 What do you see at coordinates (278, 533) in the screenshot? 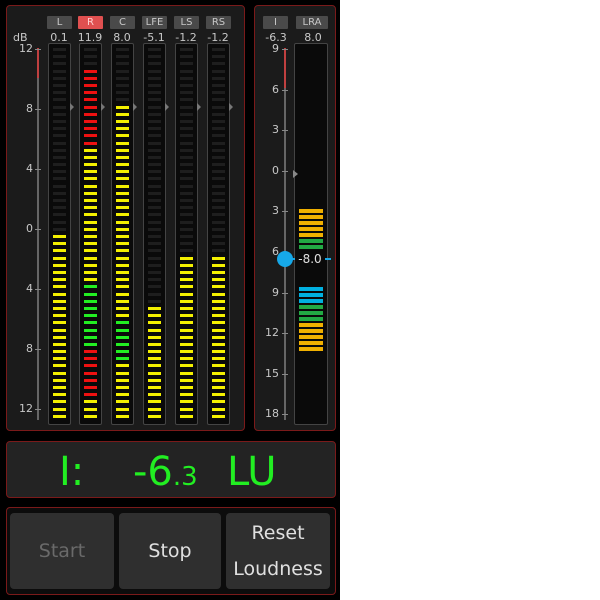
I see `reset-label-line1: Reset` at bounding box center [278, 533].